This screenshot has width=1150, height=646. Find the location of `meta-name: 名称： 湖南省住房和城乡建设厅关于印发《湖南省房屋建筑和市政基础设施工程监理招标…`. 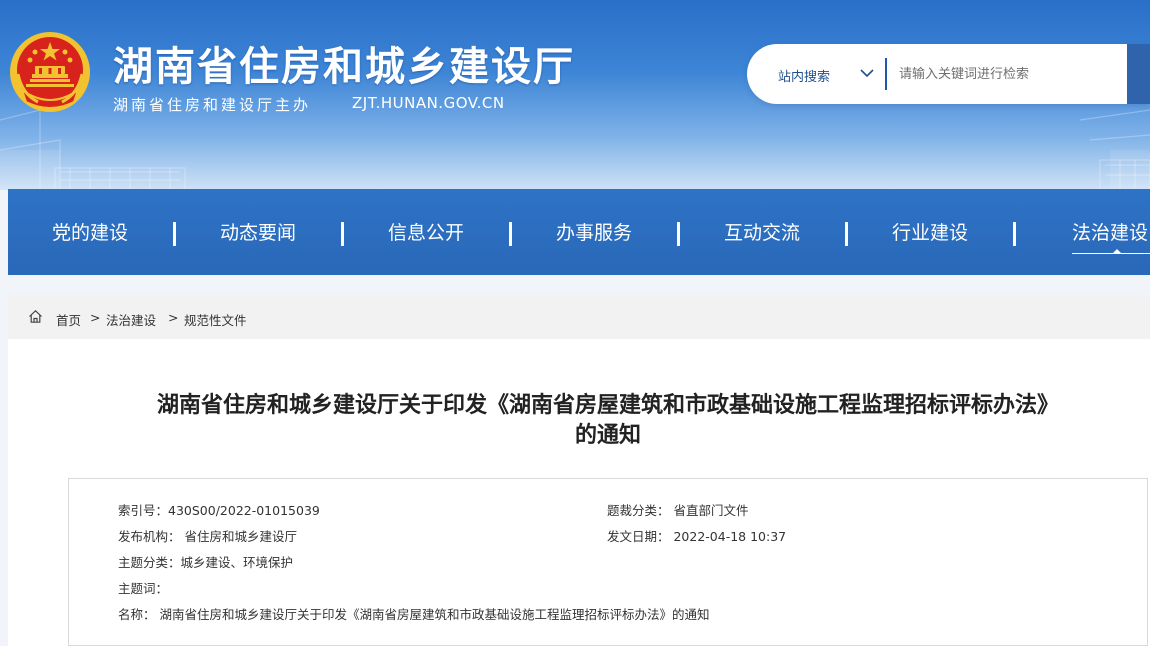

meta-name: 名称： 湖南省住房和城乡建设厅关于印发《湖南省房屋建筑和市政基础设施工程监理招标… is located at coordinates (414, 614).